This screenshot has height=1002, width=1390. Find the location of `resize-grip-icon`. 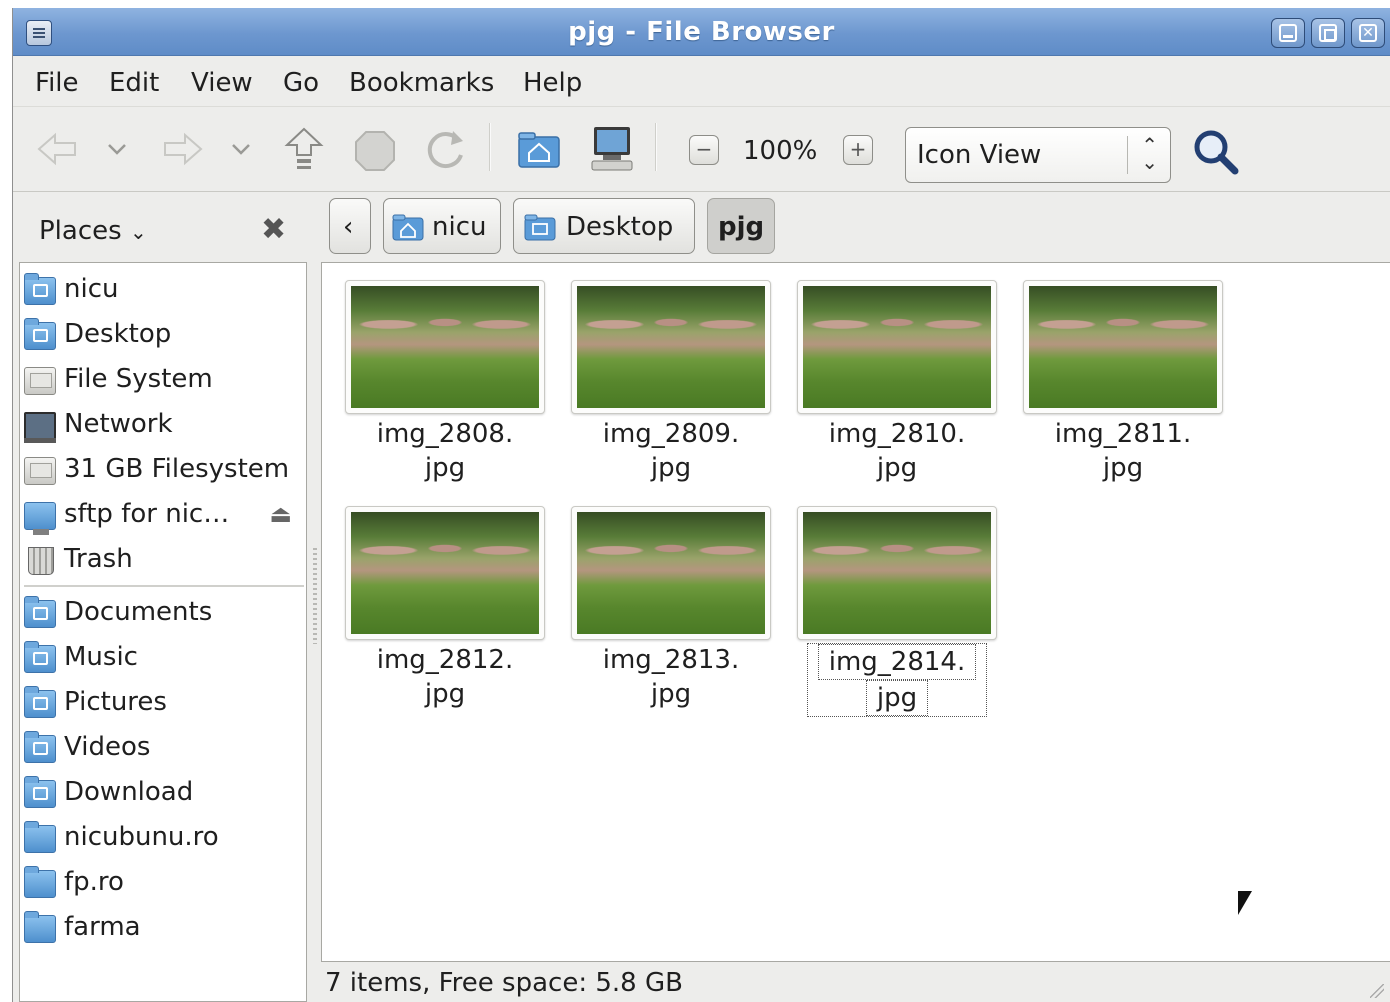

resize-grip-icon is located at coordinates (1377, 991).